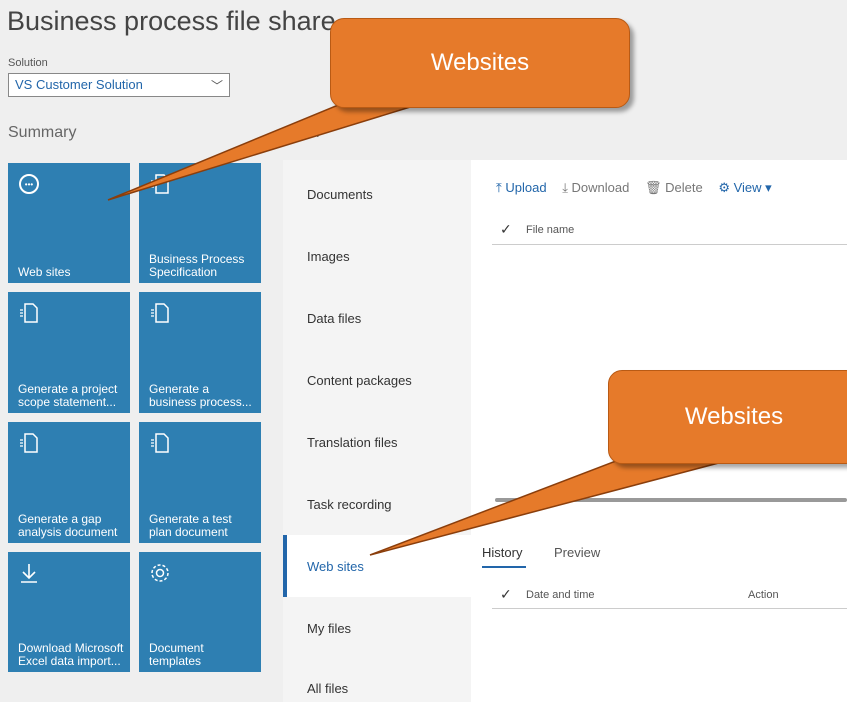 This screenshot has width=847, height=719. Describe the element at coordinates (69, 223) in the screenshot. I see `tile-web-sites: ••• Web sites` at that location.